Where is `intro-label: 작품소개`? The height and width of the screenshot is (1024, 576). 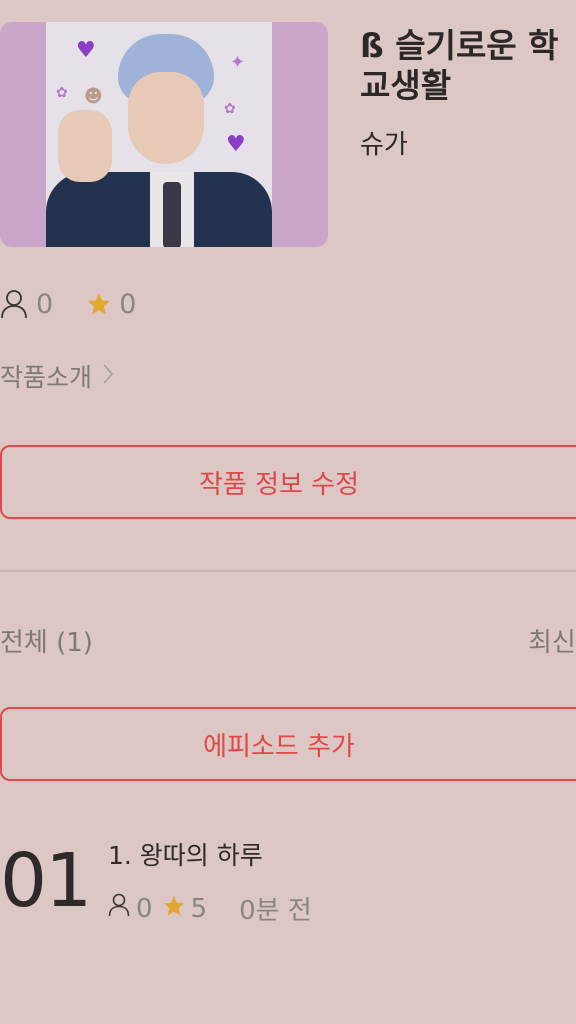
intro-label: 작품소개 is located at coordinates (46, 377).